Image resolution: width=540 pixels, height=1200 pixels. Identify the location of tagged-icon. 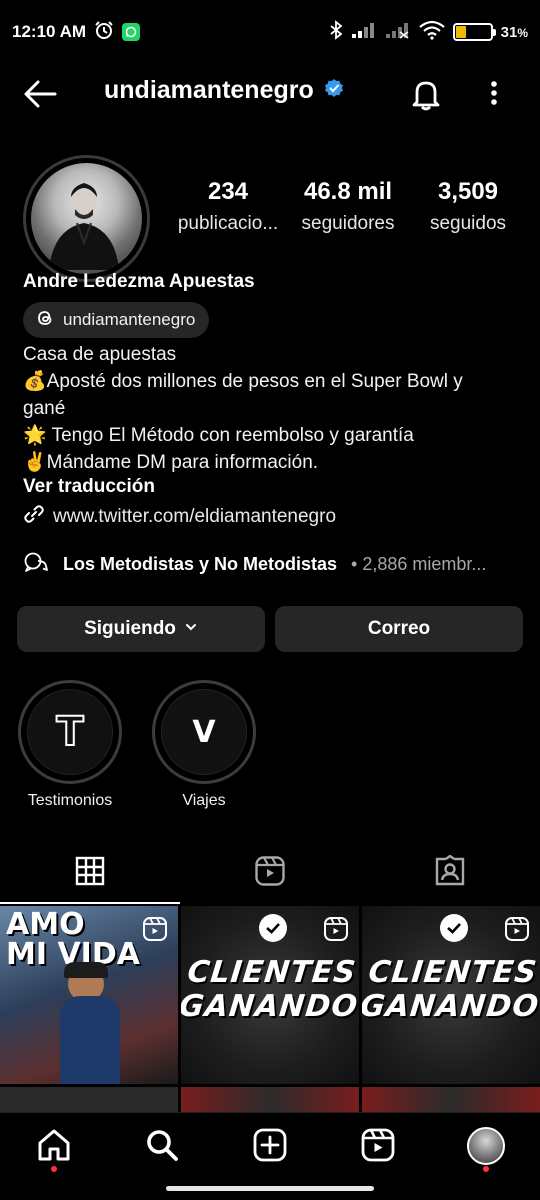
(450, 873).